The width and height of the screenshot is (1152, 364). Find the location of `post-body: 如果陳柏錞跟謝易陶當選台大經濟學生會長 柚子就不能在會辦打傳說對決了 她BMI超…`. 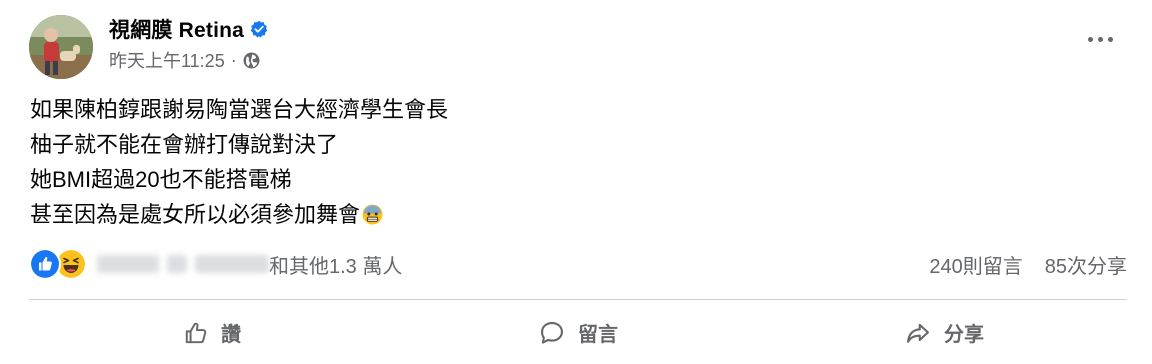

post-body: 如果陳柏錞跟謝易陶當選台大經濟學生會長 柚子就不能在會辦打傳說對決了 她BMI超… is located at coordinates (239, 162).